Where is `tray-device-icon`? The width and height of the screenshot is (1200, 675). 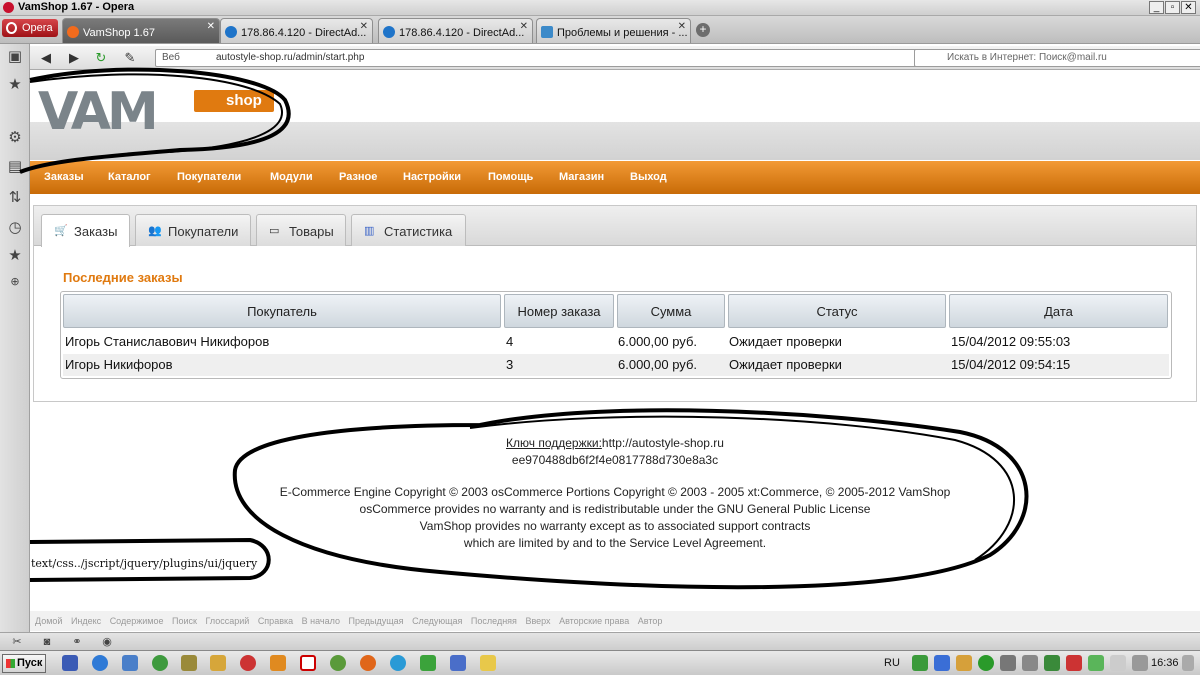 tray-device-icon is located at coordinates (1008, 663).